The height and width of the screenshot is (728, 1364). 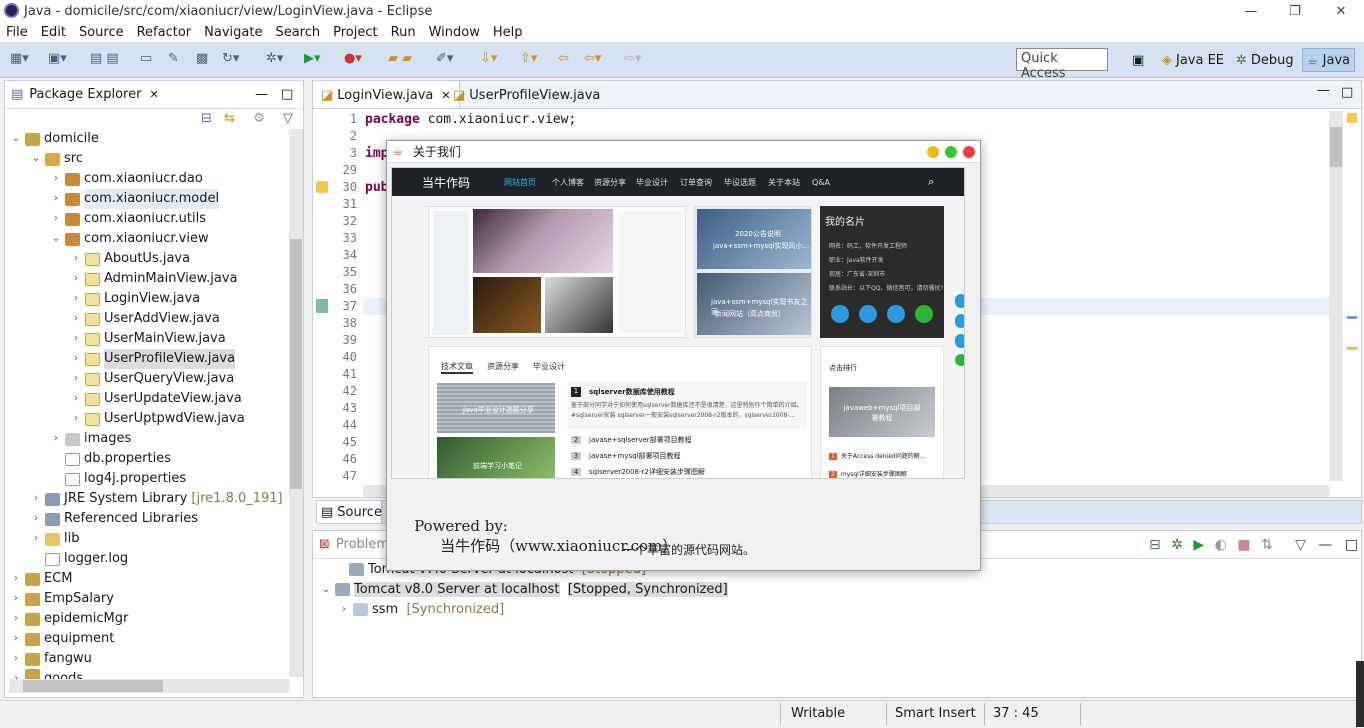 I want to click on tree-item: ⌄ com.xiaoniucr.view, so click(x=129, y=239).